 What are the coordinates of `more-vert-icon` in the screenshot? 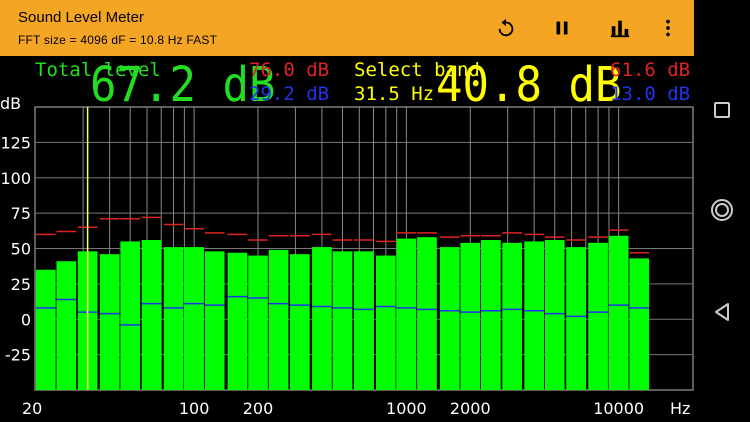 It's located at (668, 28).